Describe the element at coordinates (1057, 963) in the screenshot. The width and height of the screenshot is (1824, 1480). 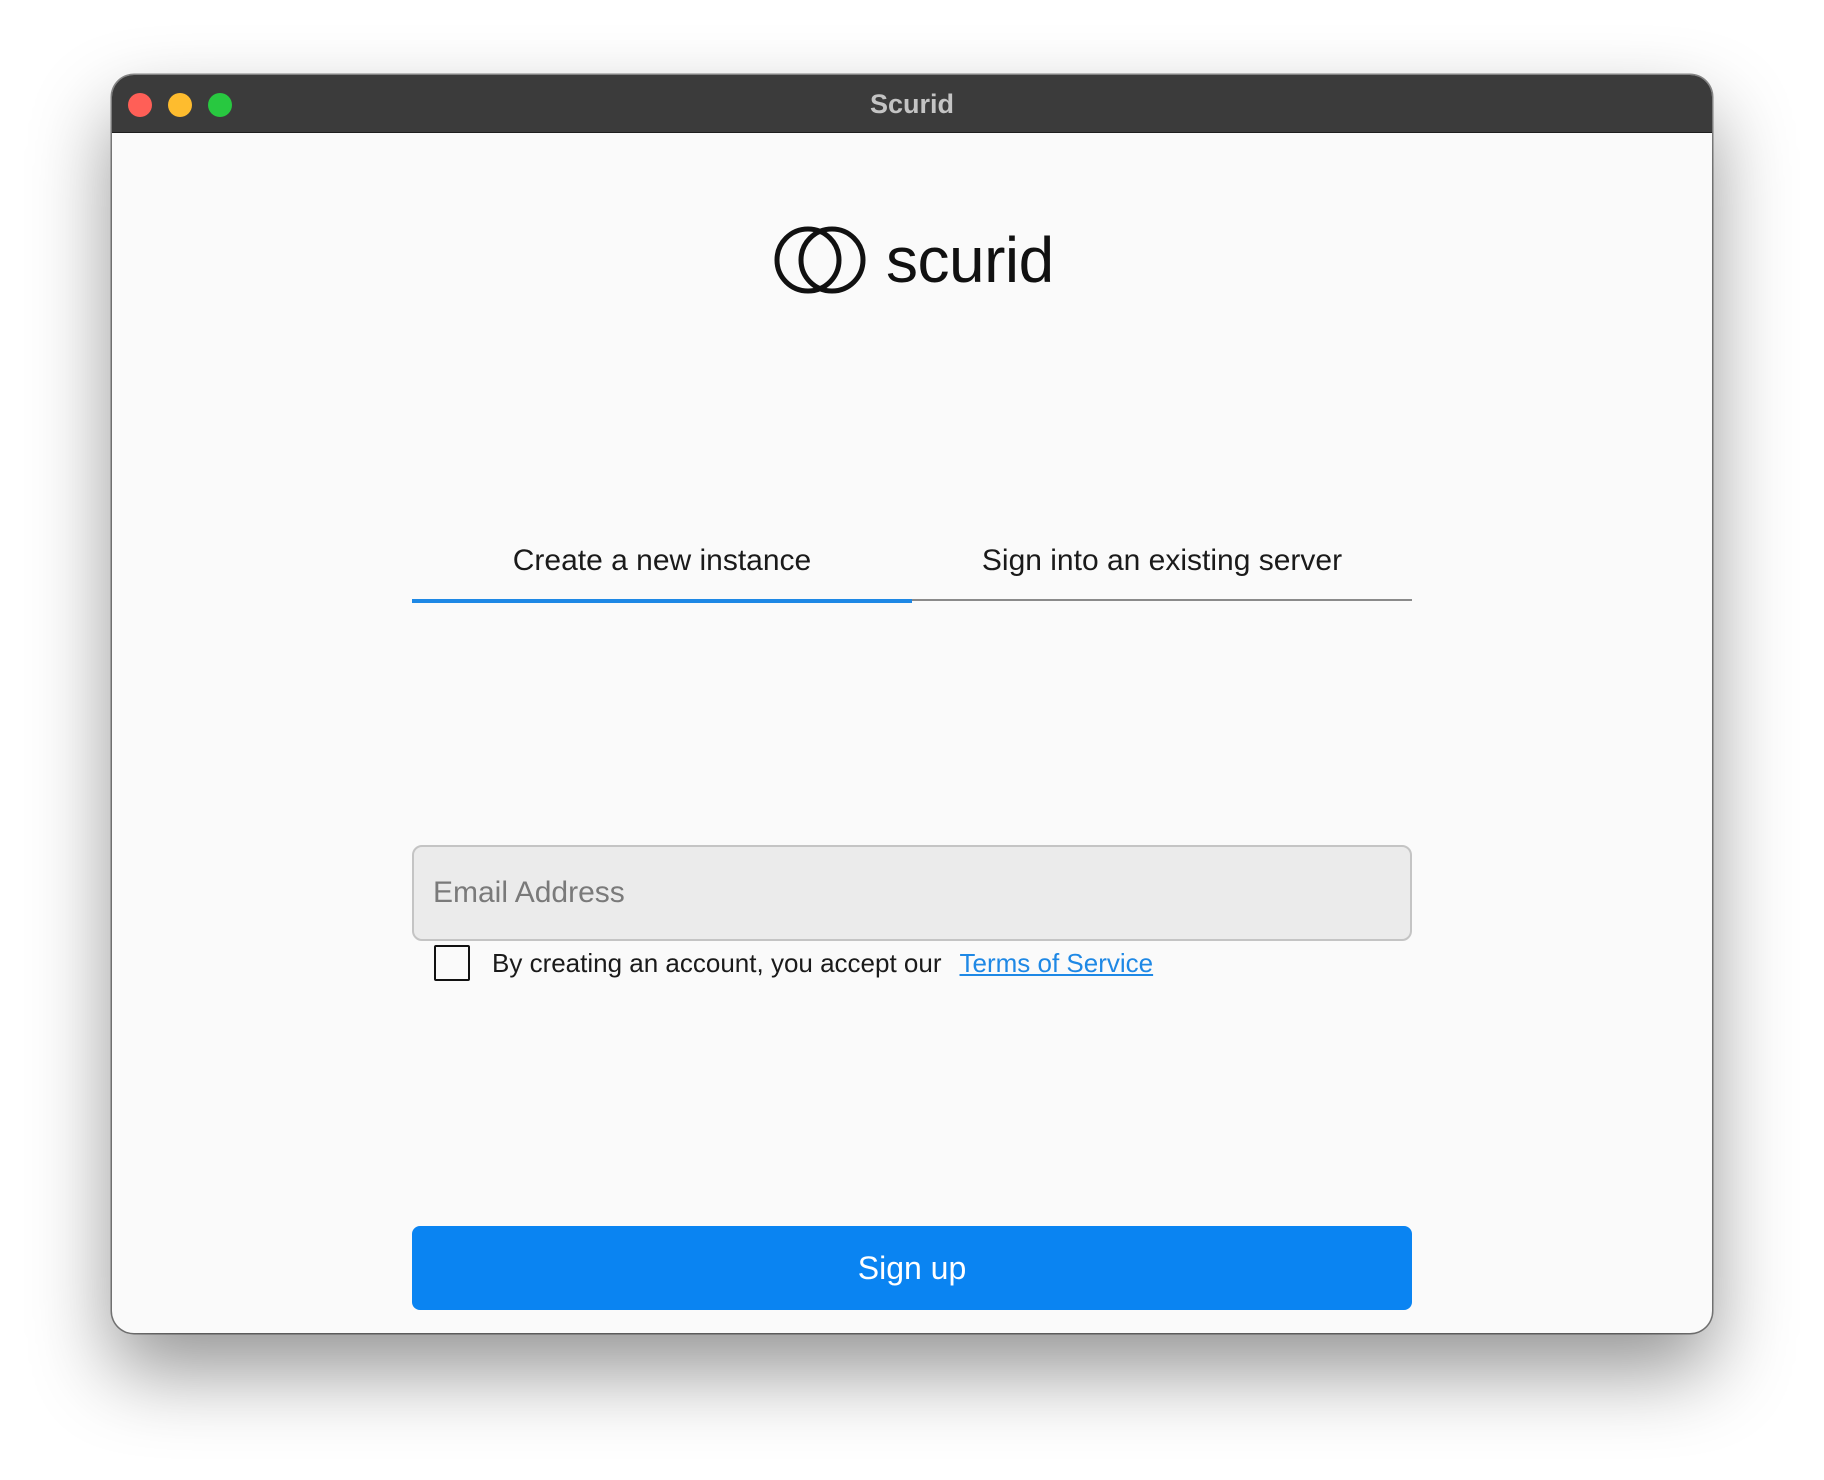
I see `terms-of-service-link: Terms of Service` at that location.